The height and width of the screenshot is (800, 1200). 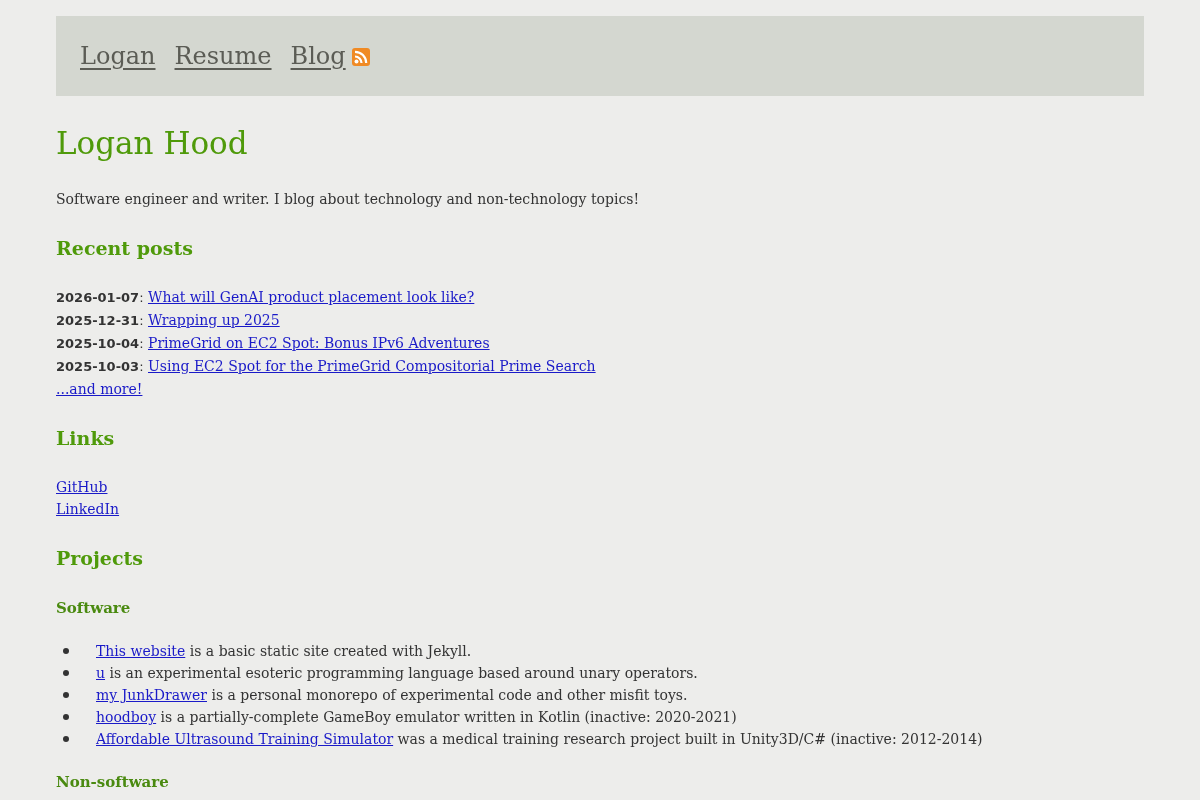 What do you see at coordinates (152, 143) in the screenshot?
I see `page-title: Logan Hood` at bounding box center [152, 143].